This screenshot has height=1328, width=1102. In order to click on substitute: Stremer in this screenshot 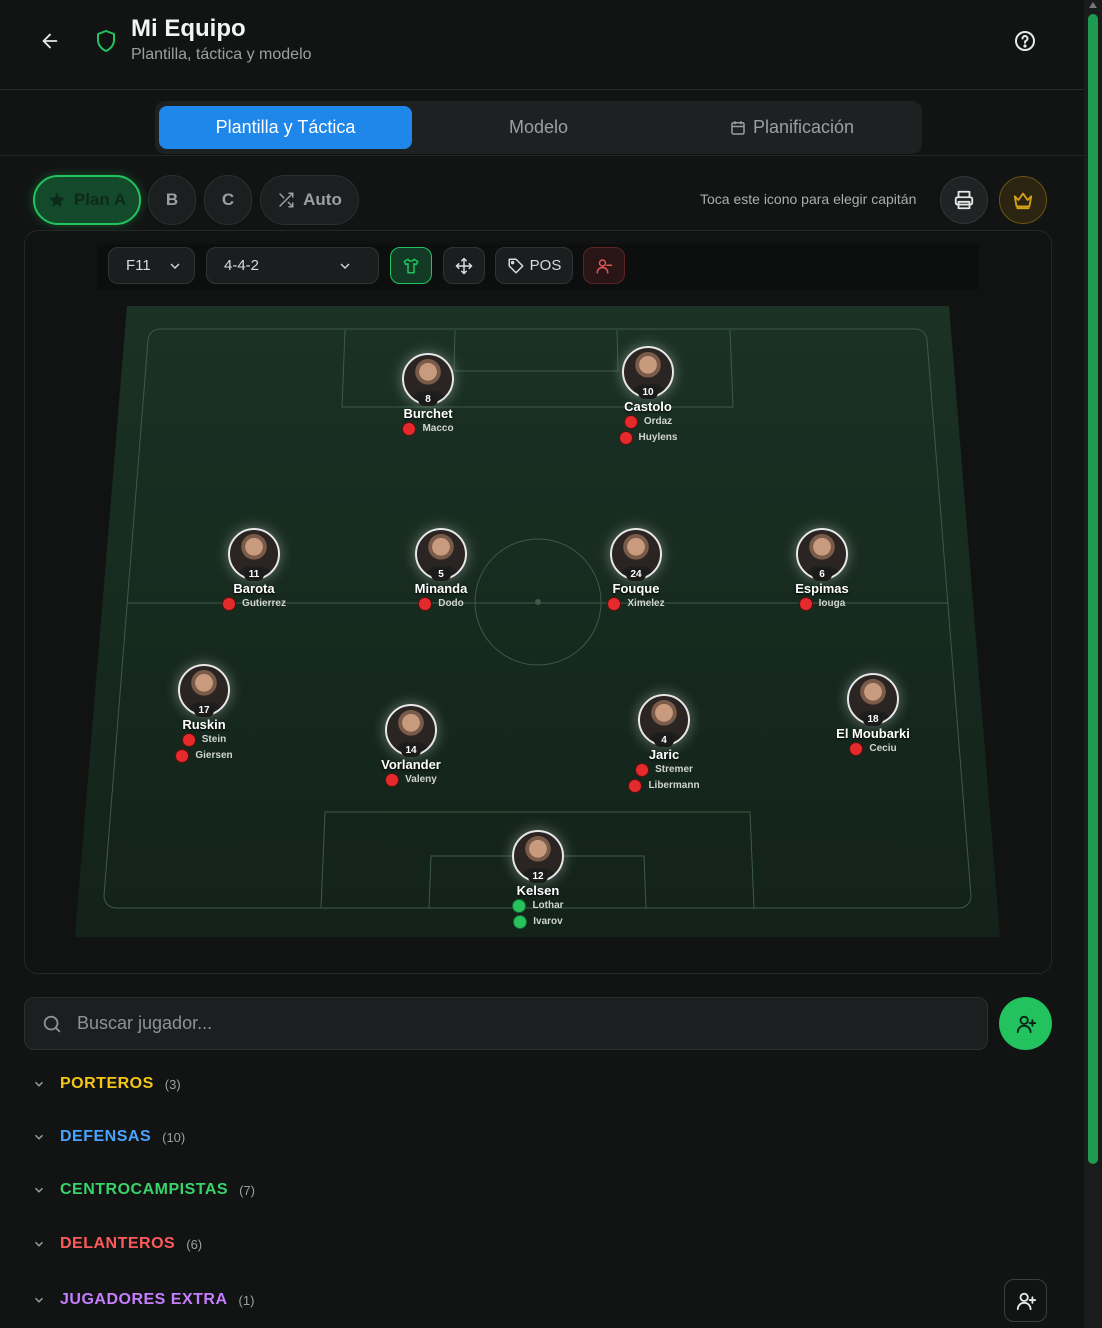, I will do `click(664, 770)`.